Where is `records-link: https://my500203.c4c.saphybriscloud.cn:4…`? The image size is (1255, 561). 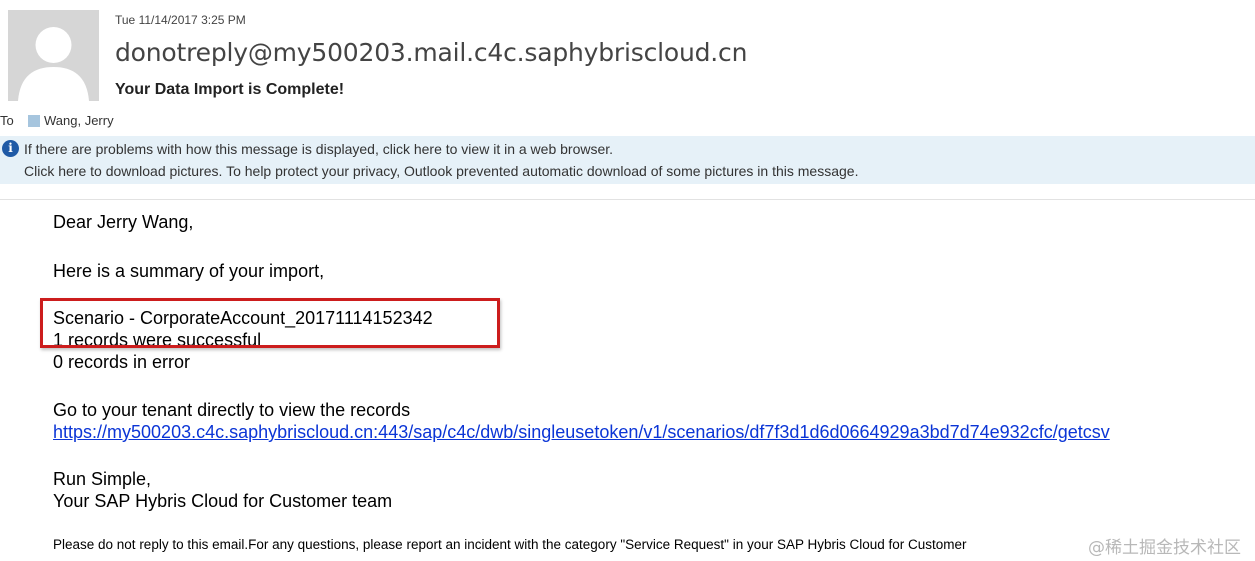
records-link: https://my500203.c4c.saphybriscloud.cn:4… is located at coordinates (581, 432).